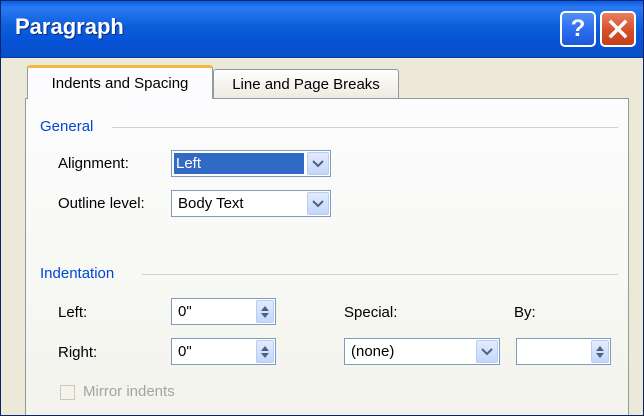 This screenshot has height=416, width=644. I want to click on alignment-dropdown-button, so click(318, 163).